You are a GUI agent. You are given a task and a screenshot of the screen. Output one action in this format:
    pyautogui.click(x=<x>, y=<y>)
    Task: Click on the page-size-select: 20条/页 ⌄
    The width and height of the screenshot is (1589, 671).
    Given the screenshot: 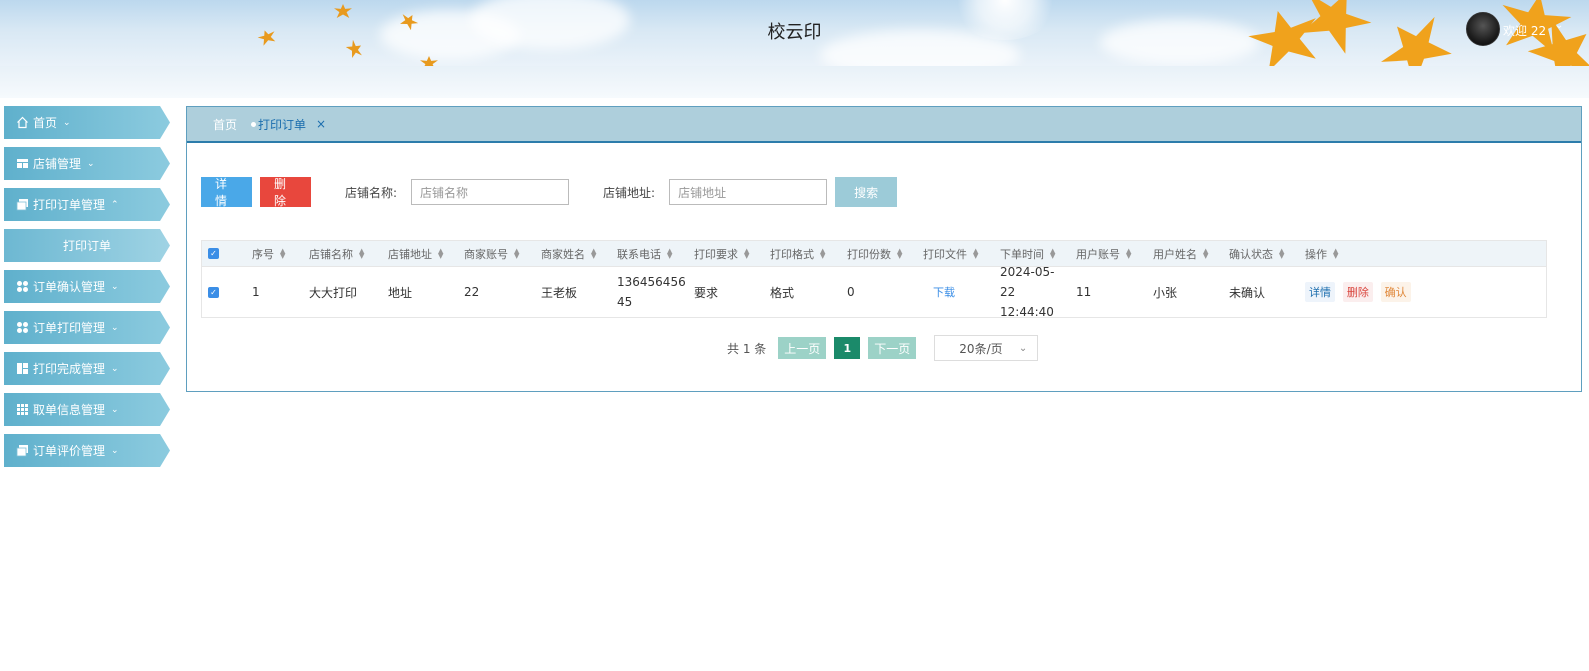 What is the action you would take?
    pyautogui.click(x=986, y=348)
    